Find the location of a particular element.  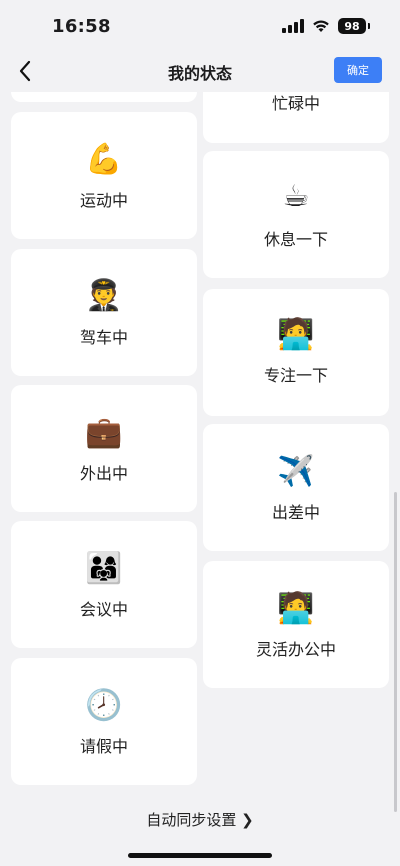

status-card-meeting: 👨‍👩‍👧 会议中 is located at coordinates (104, 584).